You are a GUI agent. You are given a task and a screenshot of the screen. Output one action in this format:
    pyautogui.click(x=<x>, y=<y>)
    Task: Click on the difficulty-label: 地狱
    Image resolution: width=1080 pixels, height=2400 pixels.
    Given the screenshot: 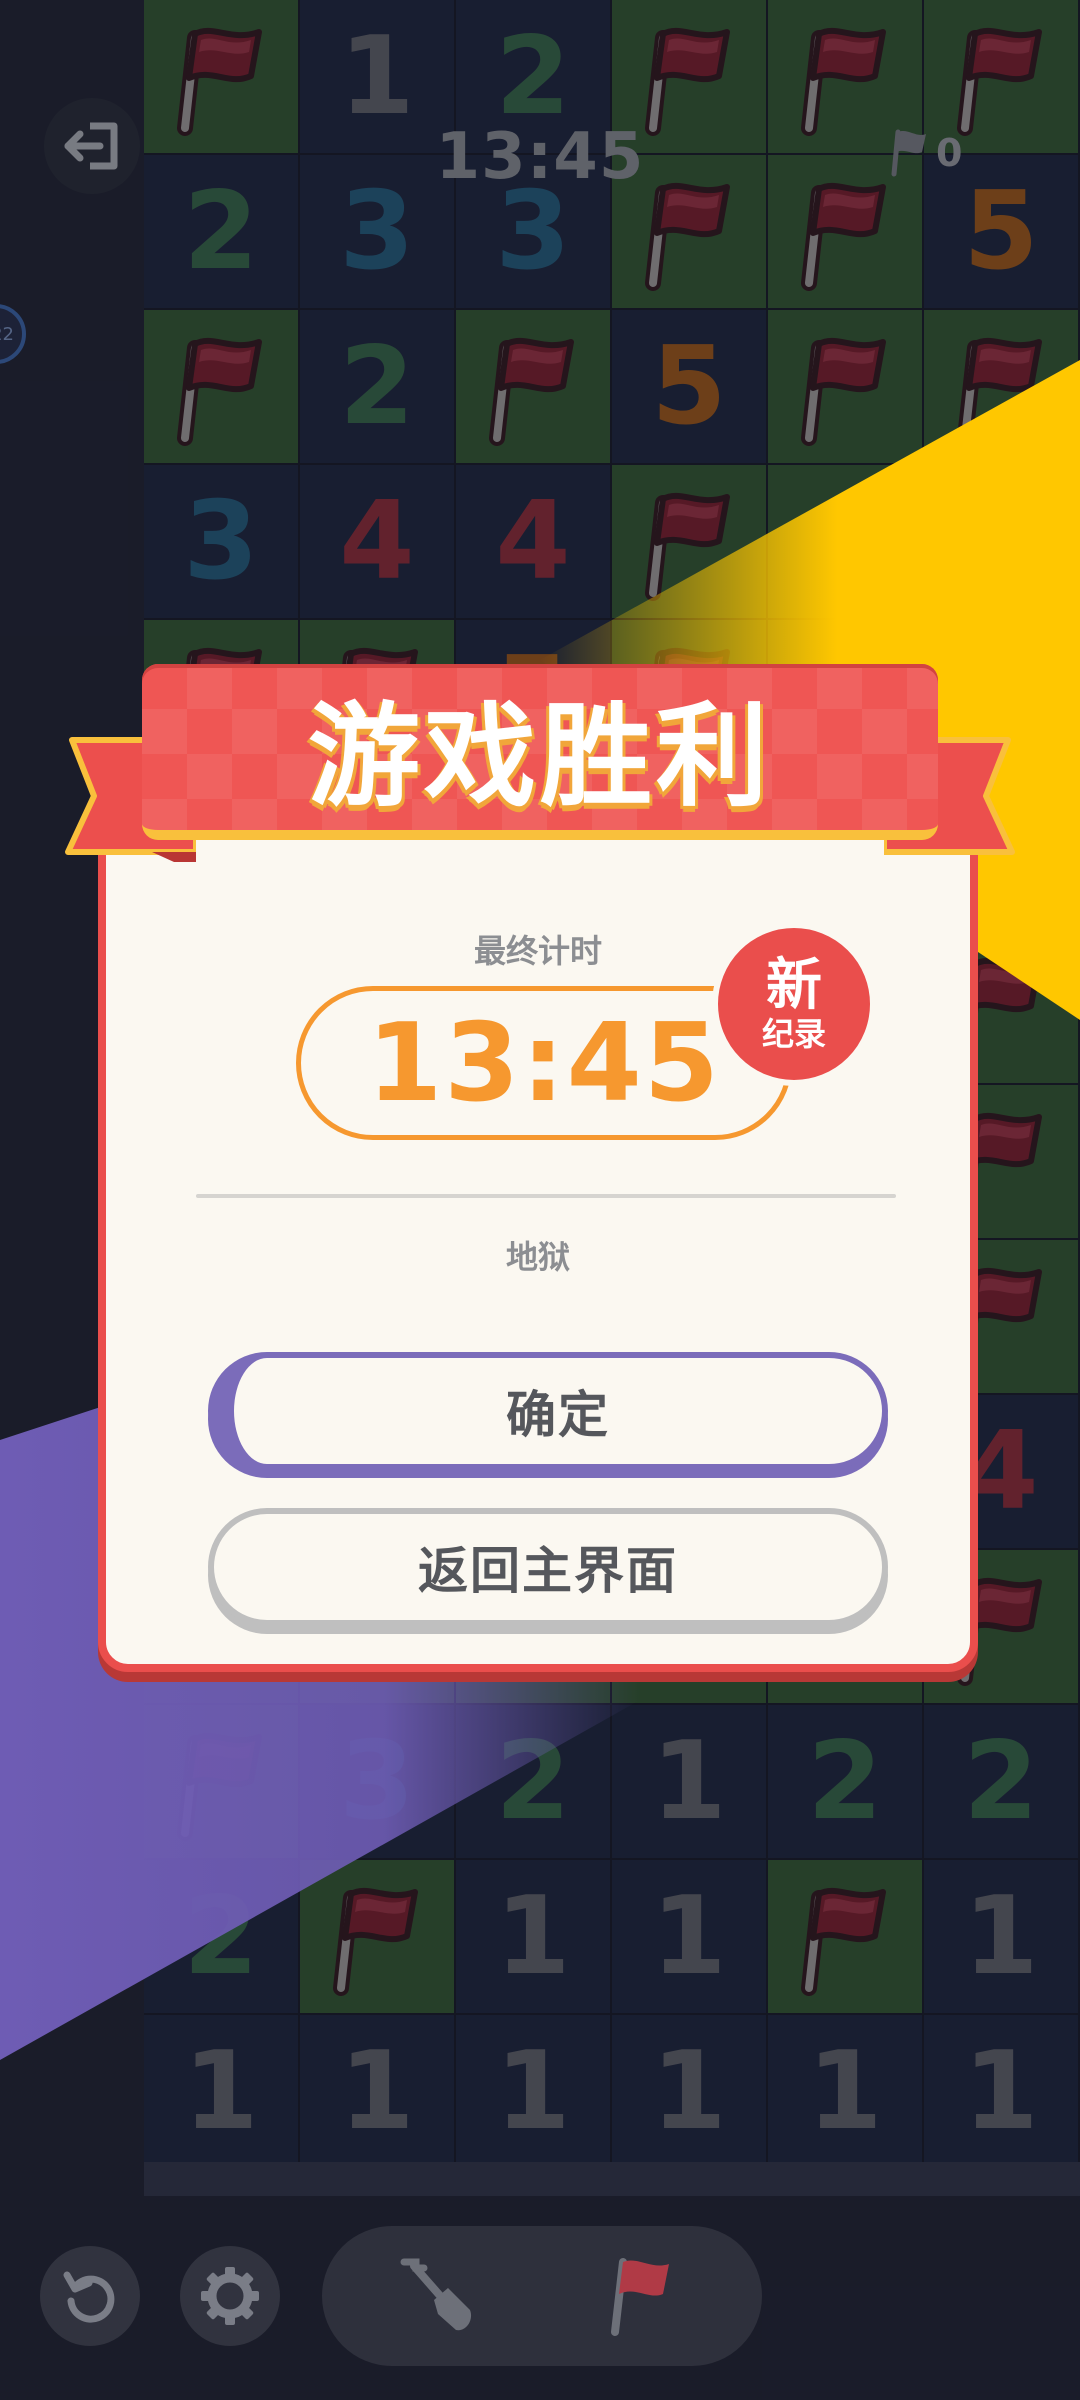 What is the action you would take?
    pyautogui.click(x=537, y=1257)
    